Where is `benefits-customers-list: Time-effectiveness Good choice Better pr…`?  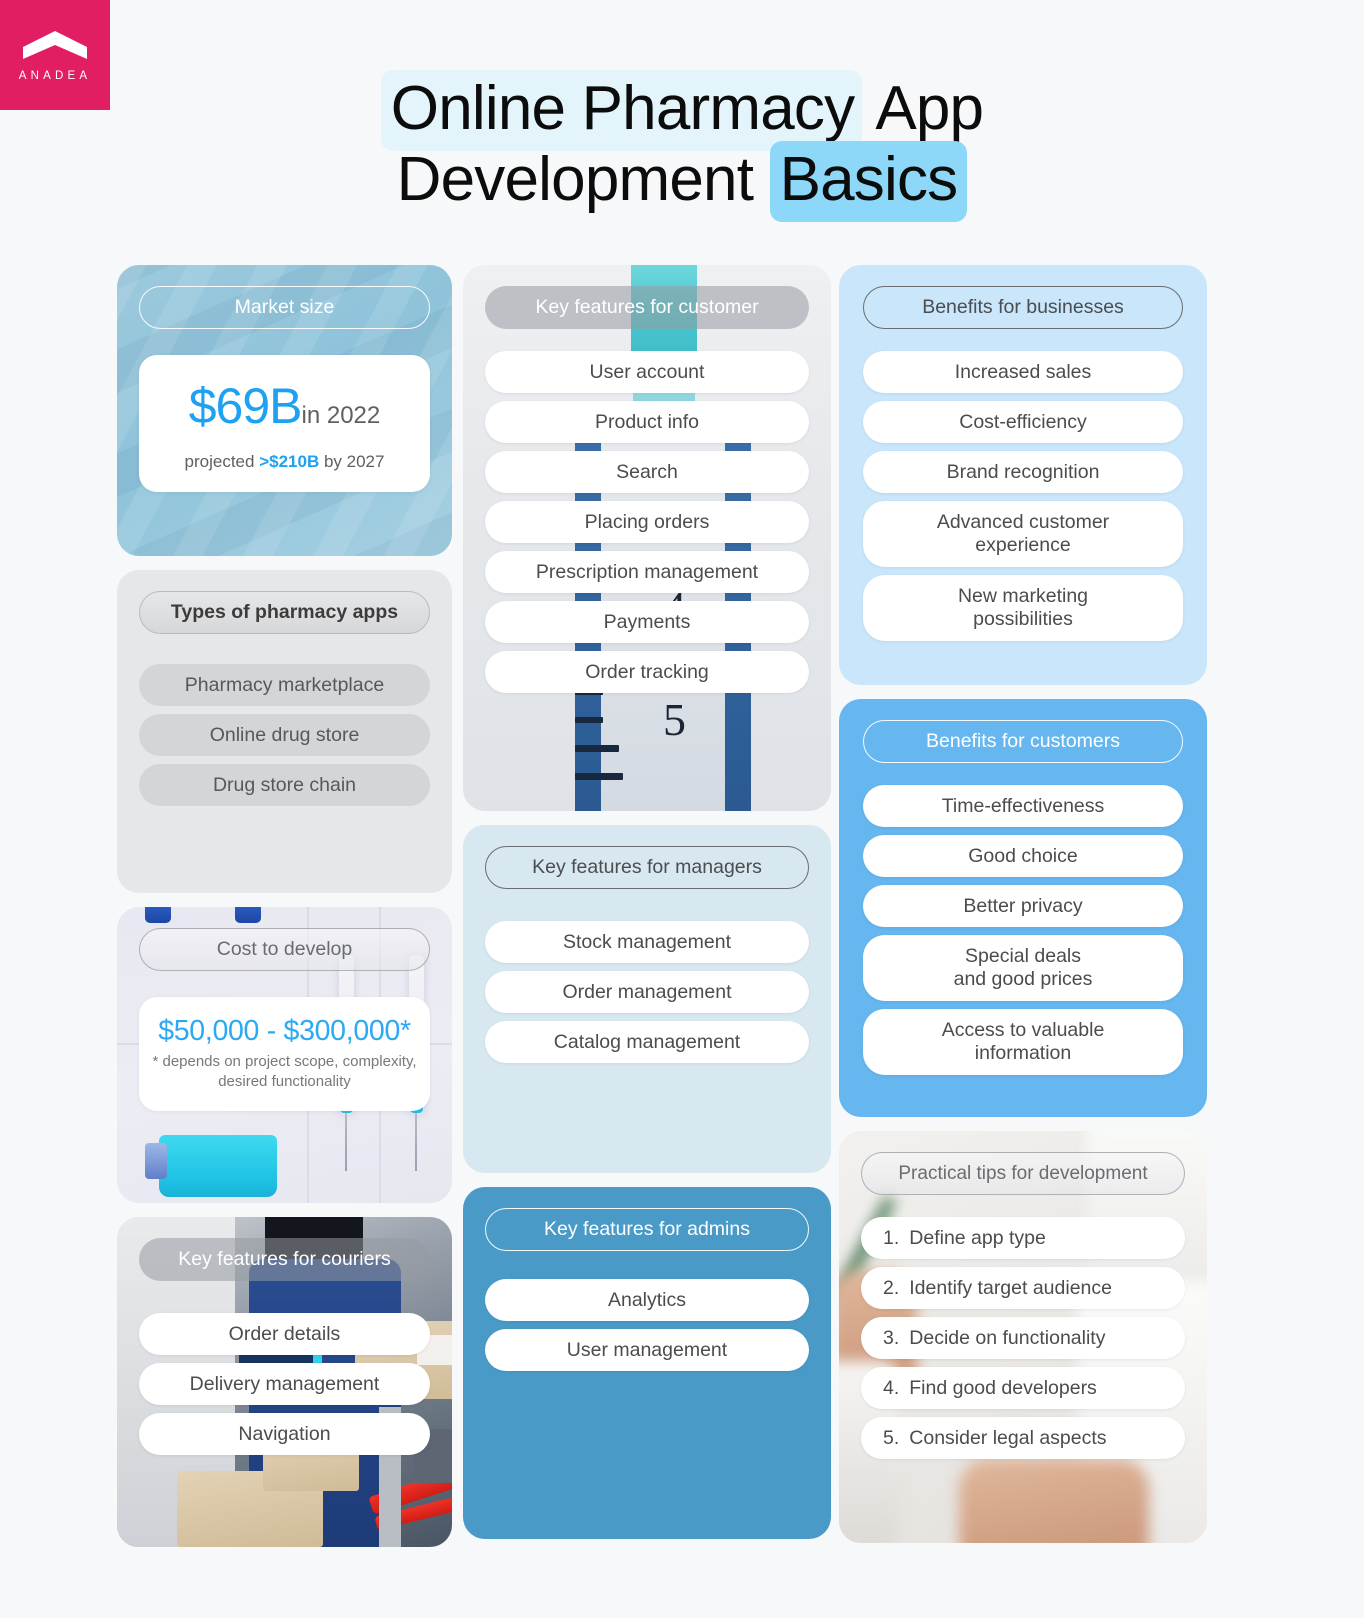 benefits-customers-list: Time-effectiveness Good choice Better pr… is located at coordinates (1023, 930).